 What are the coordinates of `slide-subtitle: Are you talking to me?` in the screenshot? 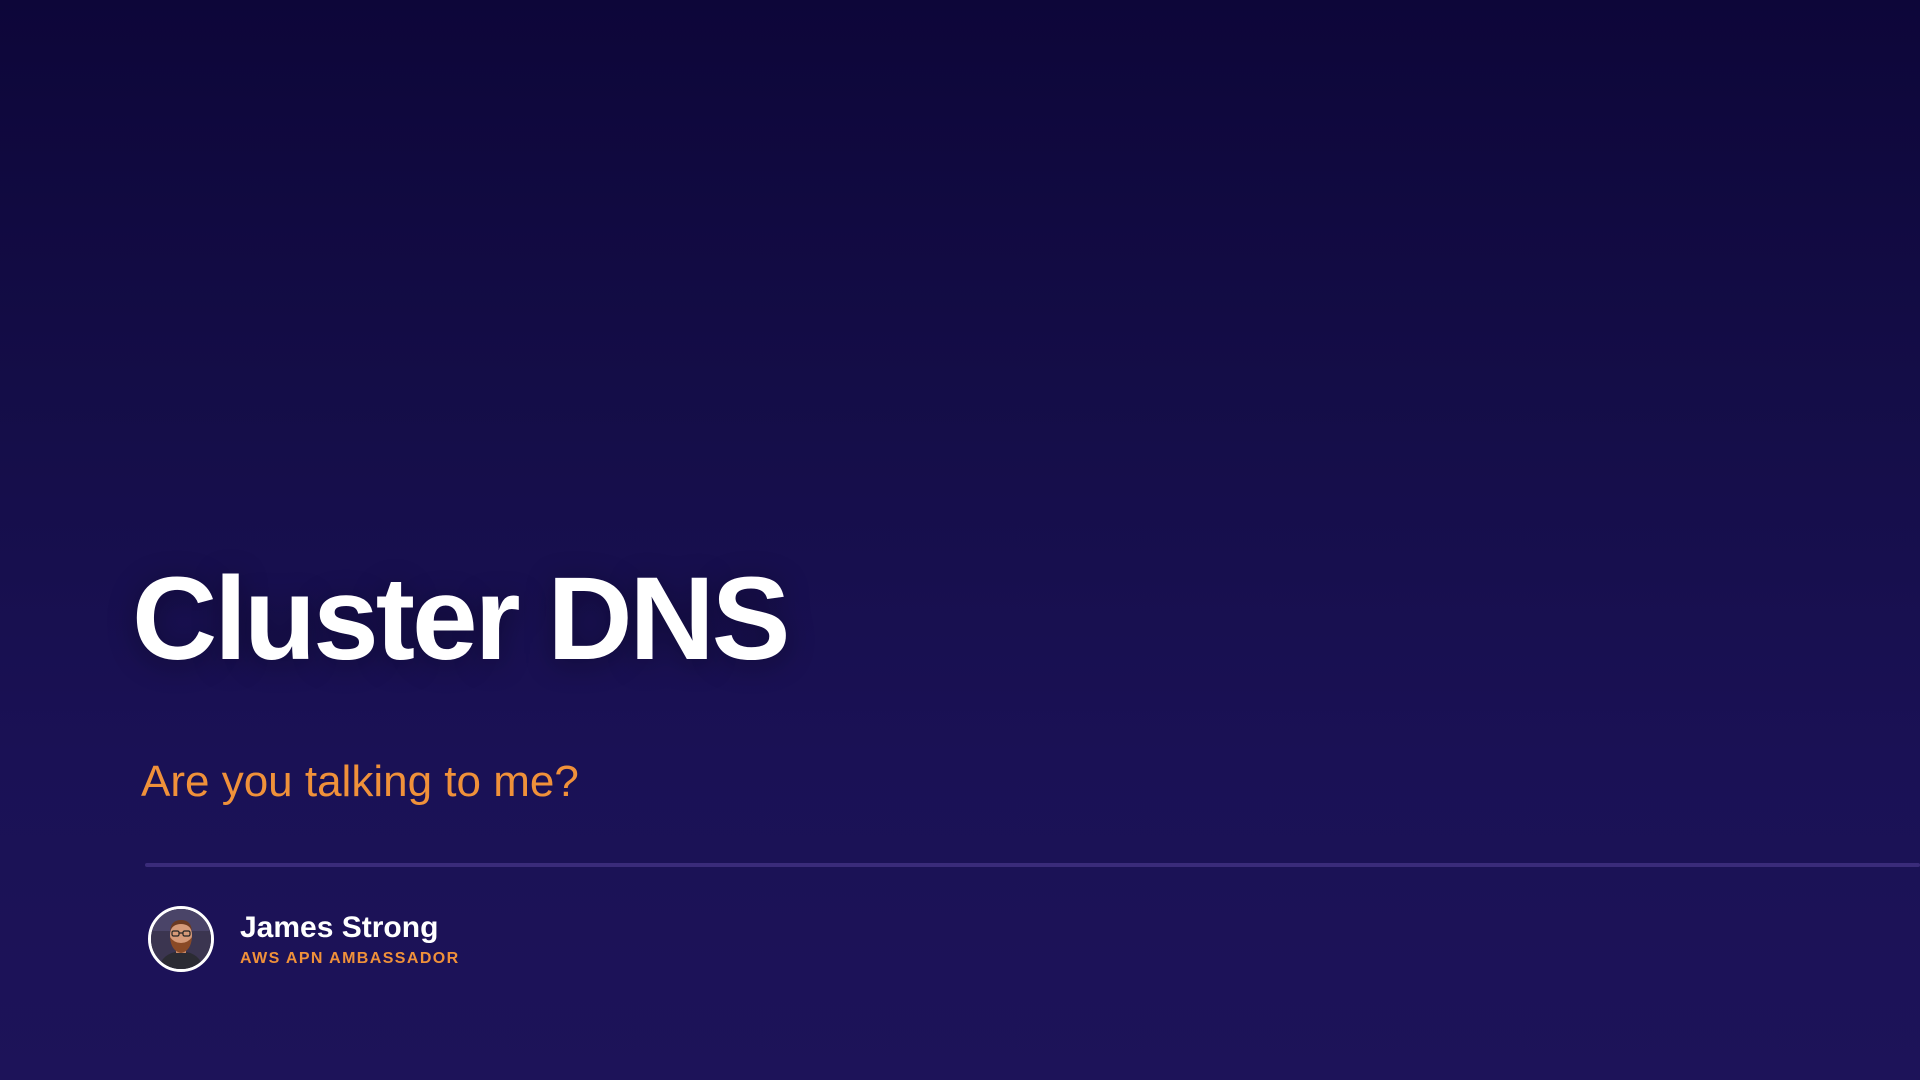 It's located at (360, 781).